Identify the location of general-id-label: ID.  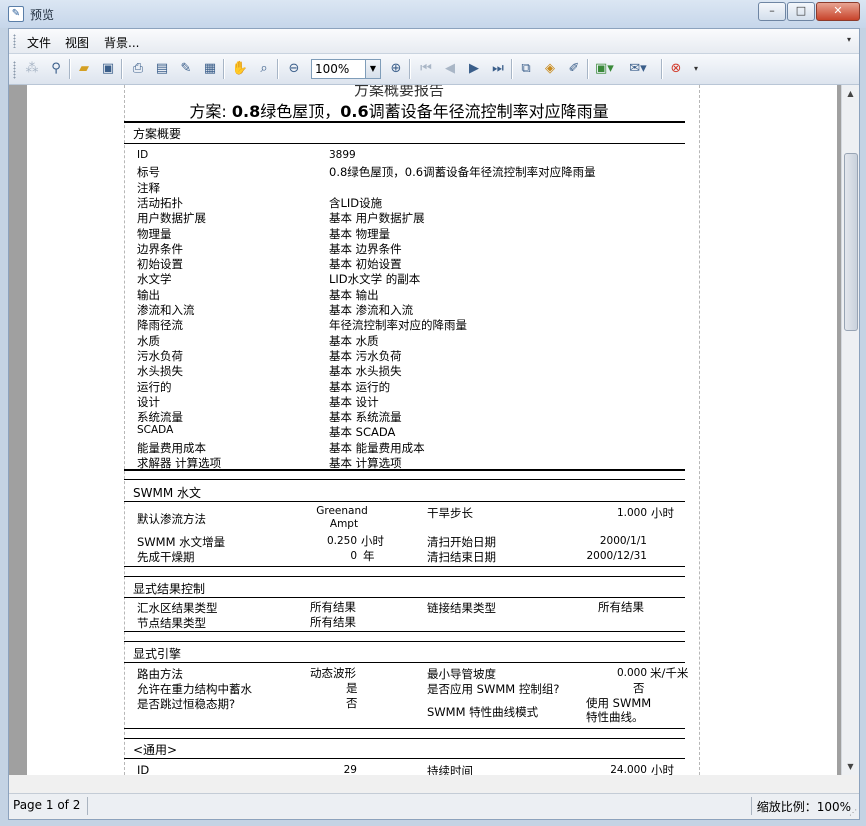
(143, 769).